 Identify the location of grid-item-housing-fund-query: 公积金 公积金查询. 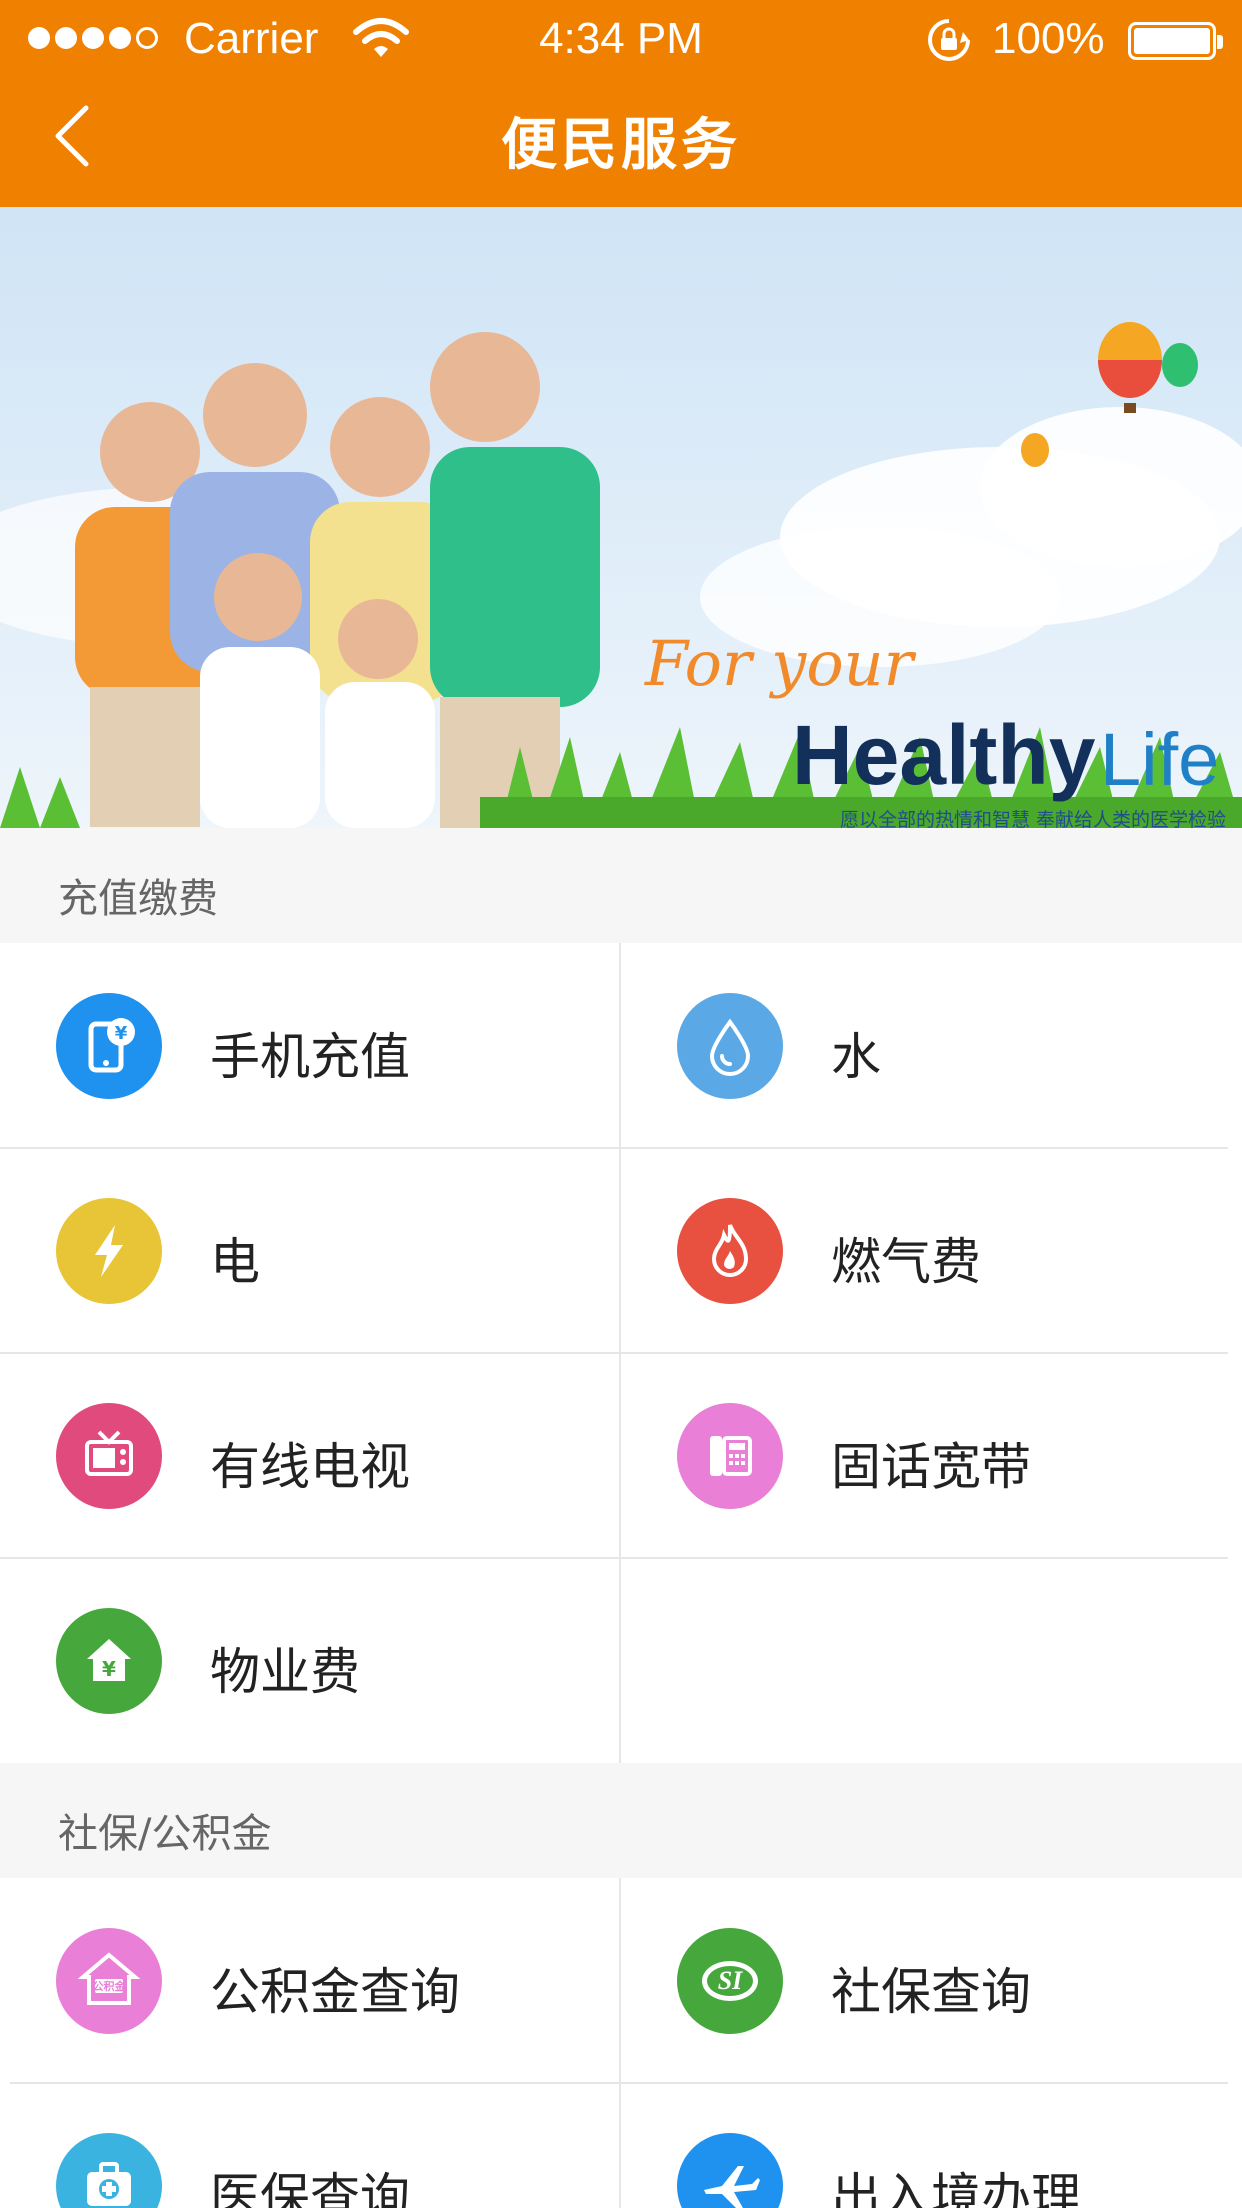
(310, 1979).